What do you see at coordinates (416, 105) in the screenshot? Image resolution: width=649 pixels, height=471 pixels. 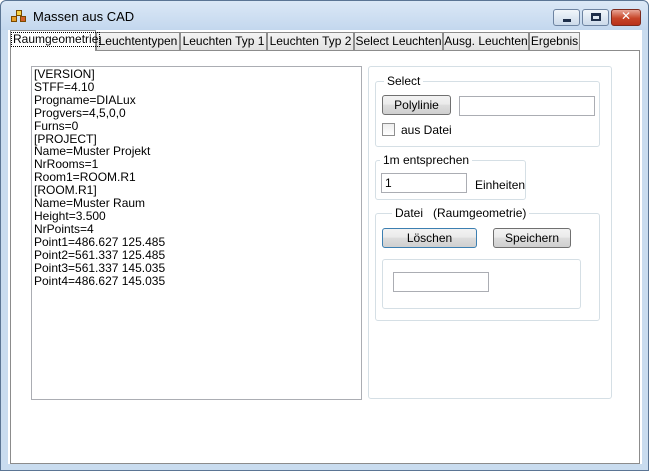 I see `polyline-button: Polylinie` at bounding box center [416, 105].